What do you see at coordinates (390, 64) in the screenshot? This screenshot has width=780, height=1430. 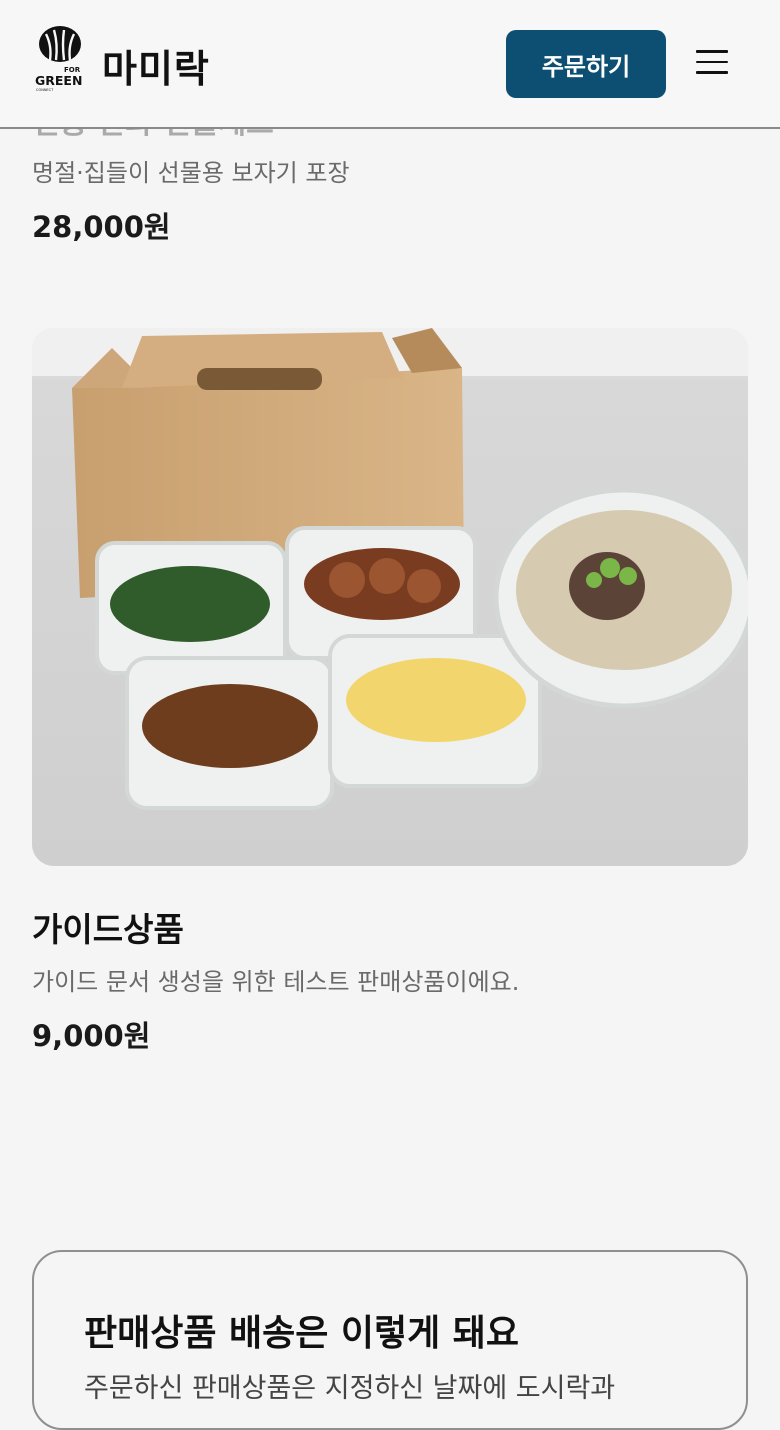 I see `site-header: FOR GREEN CONNECT 마미락 주문하기` at bounding box center [390, 64].